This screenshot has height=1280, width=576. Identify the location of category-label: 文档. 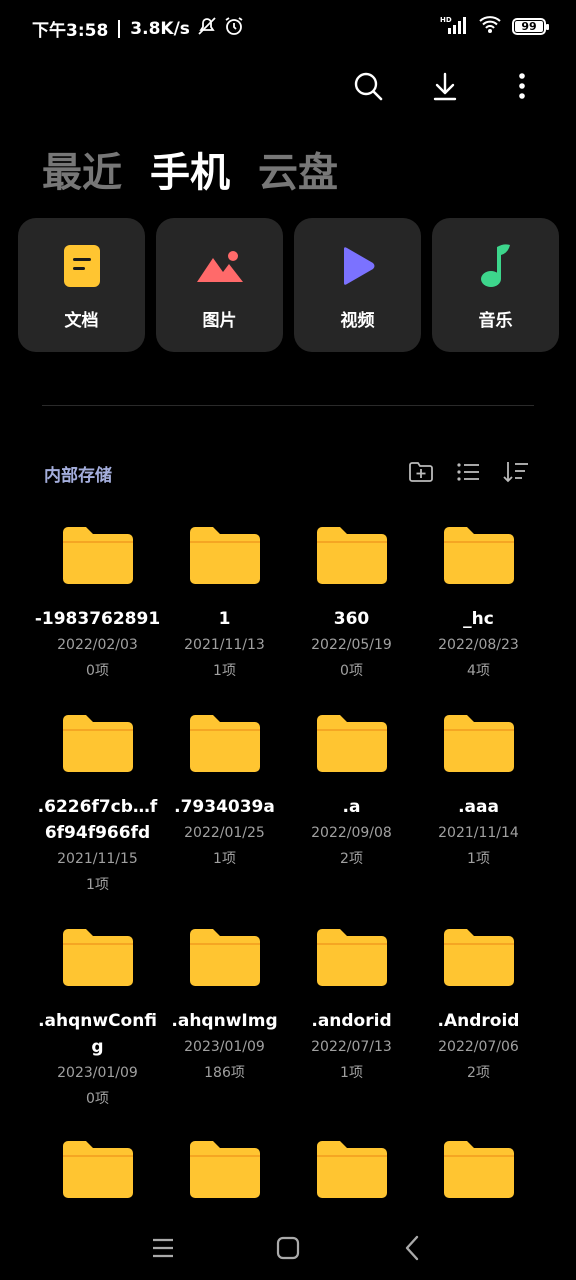
(81, 321).